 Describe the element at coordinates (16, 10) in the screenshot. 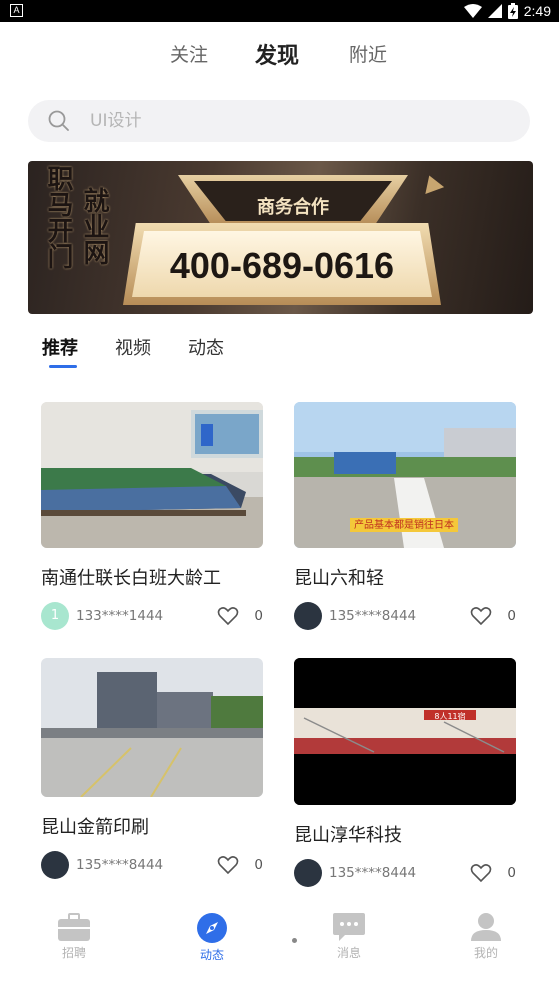

I see `app-notification-badge: A` at that location.